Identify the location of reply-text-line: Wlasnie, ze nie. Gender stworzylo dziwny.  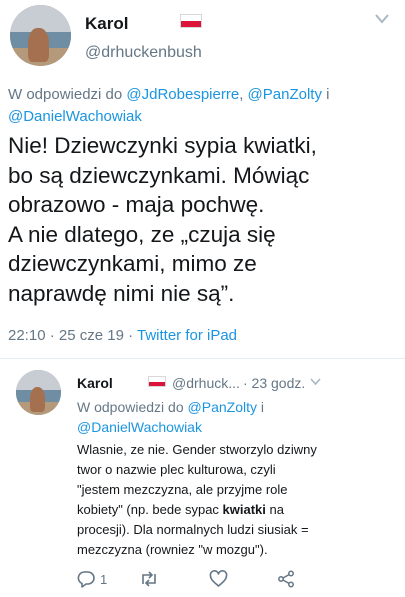
(197, 449).